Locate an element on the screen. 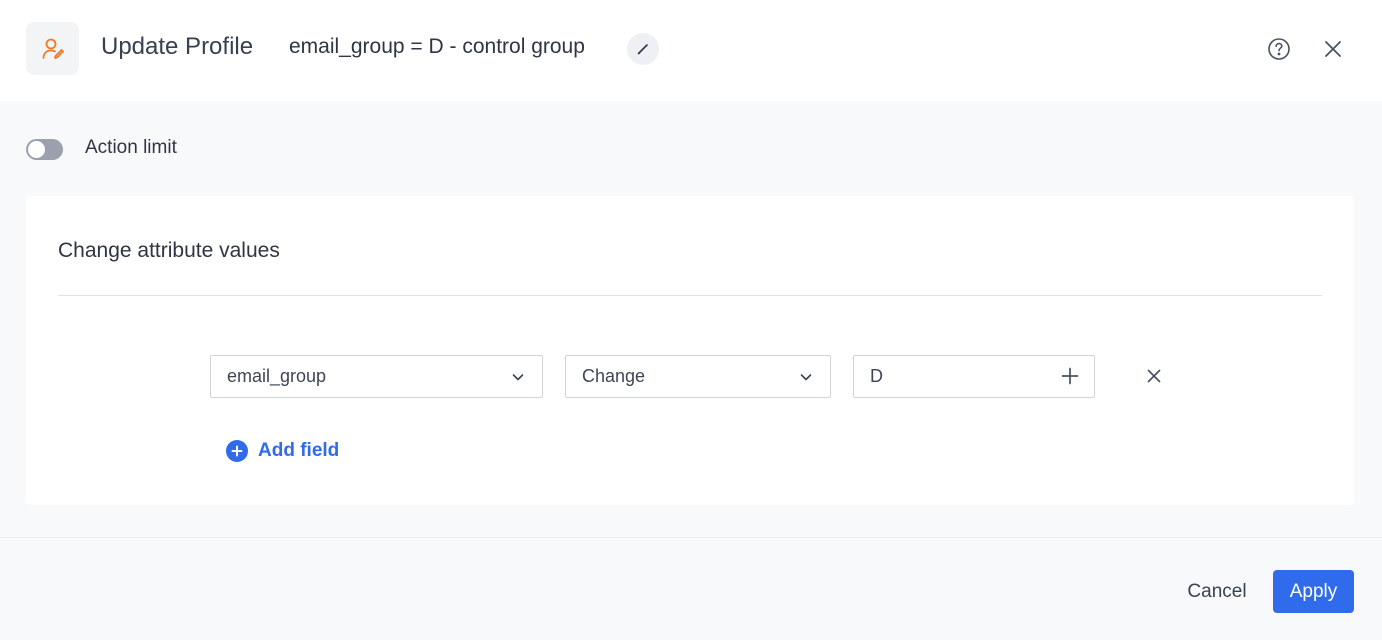 The image size is (1382, 640). edit-name-button is located at coordinates (643, 49).